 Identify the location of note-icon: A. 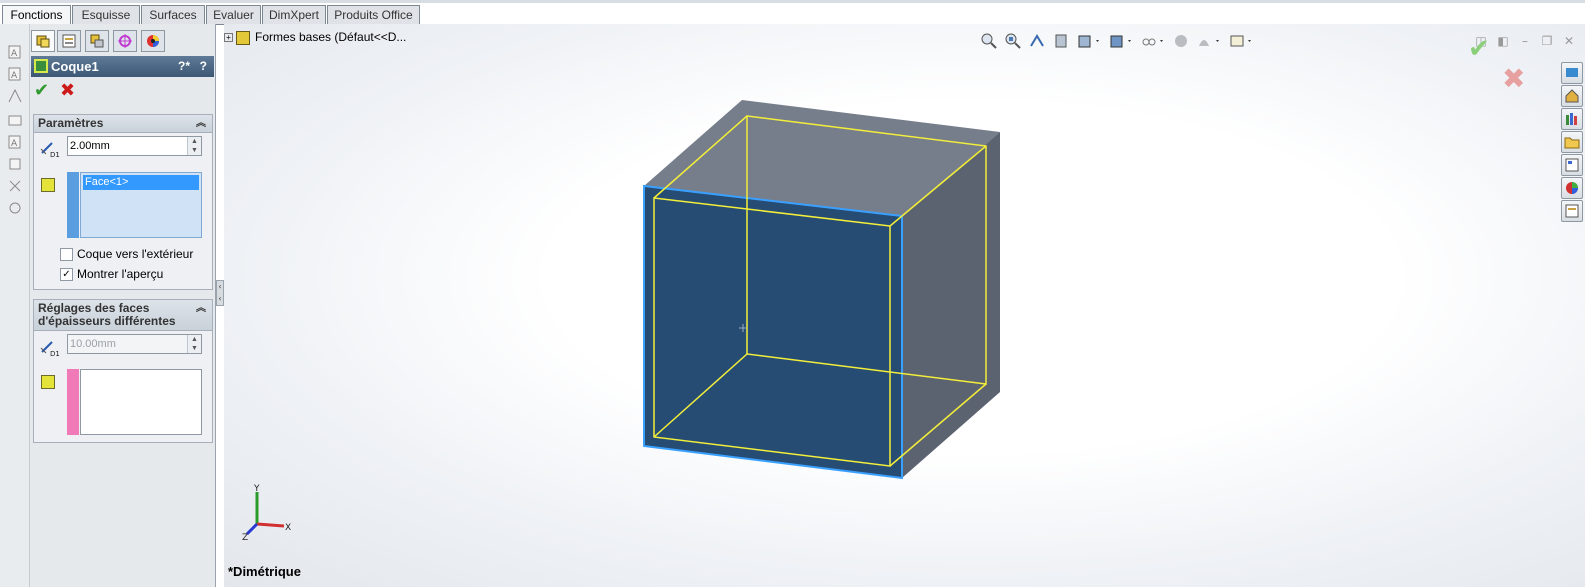
(15, 52).